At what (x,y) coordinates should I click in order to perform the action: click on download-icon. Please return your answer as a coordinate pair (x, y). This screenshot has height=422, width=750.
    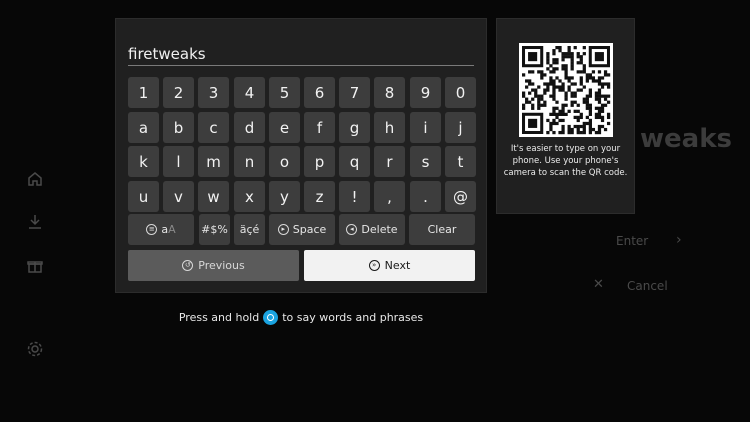
    Looking at the image, I should click on (35, 222).